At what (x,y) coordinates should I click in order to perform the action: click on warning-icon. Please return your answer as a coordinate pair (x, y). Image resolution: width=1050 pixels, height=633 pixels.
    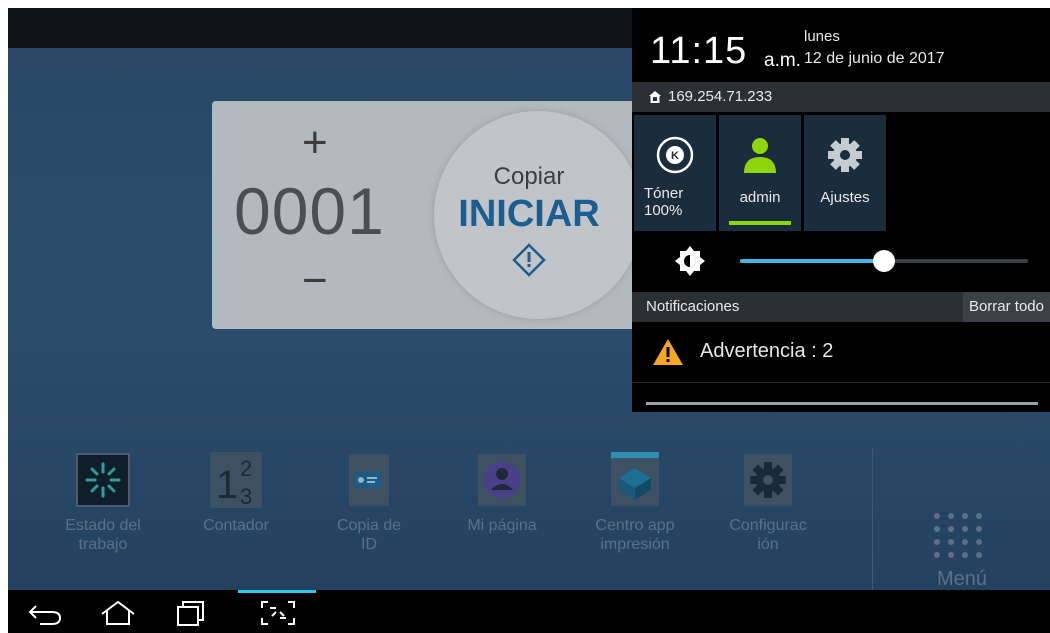
    Looking at the image, I should click on (668, 352).